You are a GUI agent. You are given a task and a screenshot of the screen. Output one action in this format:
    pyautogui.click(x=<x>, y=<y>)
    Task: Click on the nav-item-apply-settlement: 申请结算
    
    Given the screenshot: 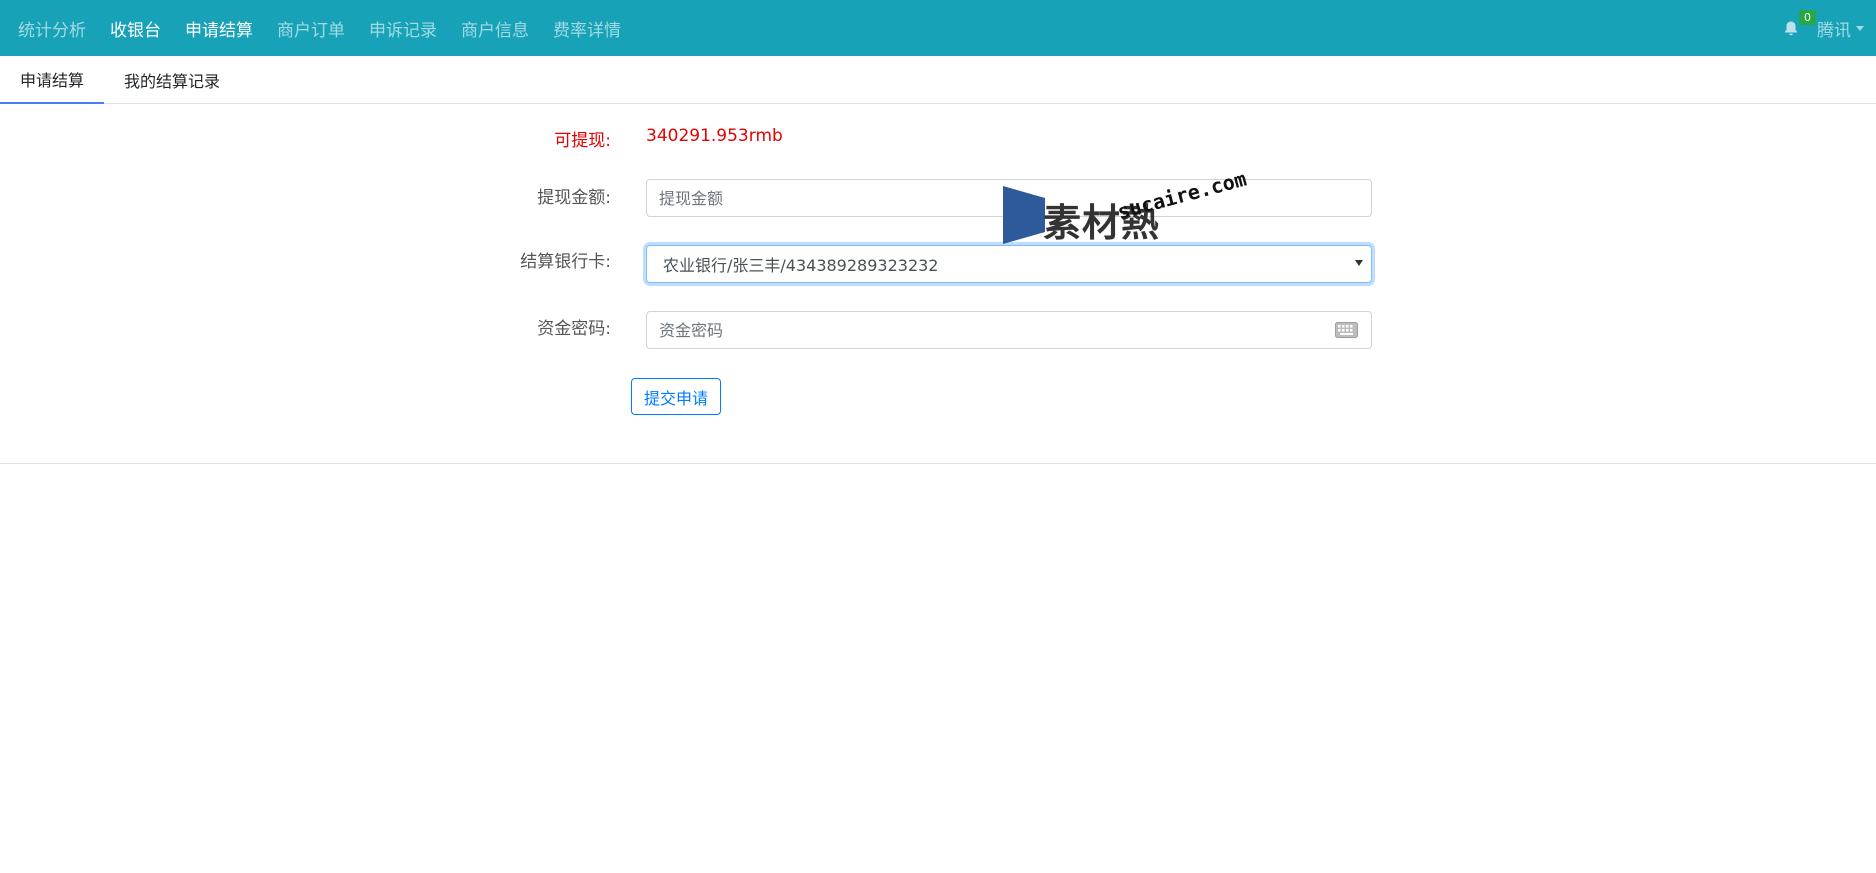 What is the action you would take?
    pyautogui.click(x=219, y=28)
    